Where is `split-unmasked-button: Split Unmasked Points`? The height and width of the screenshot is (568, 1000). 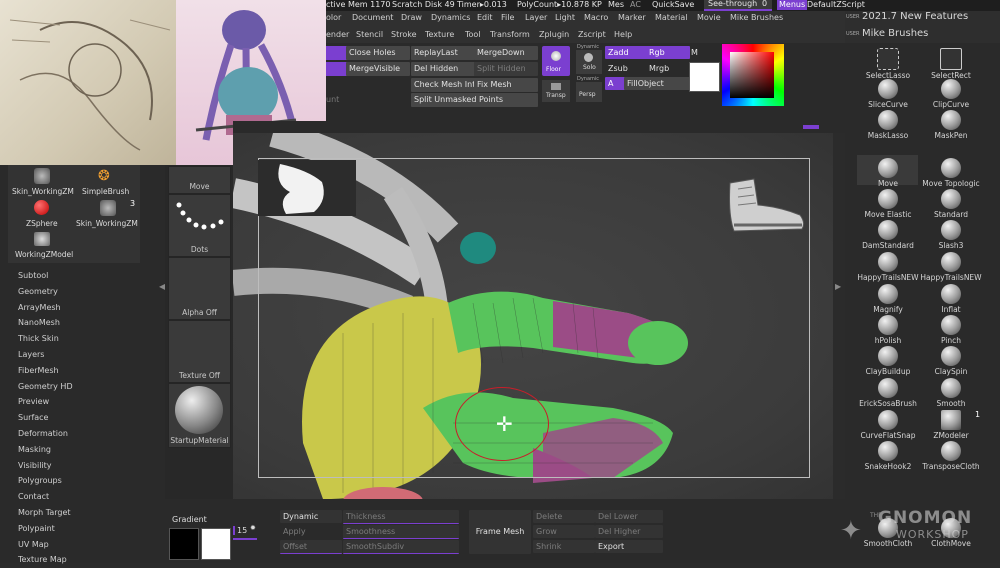
split-unmasked-button: Split Unmasked Points is located at coordinates (474, 100).